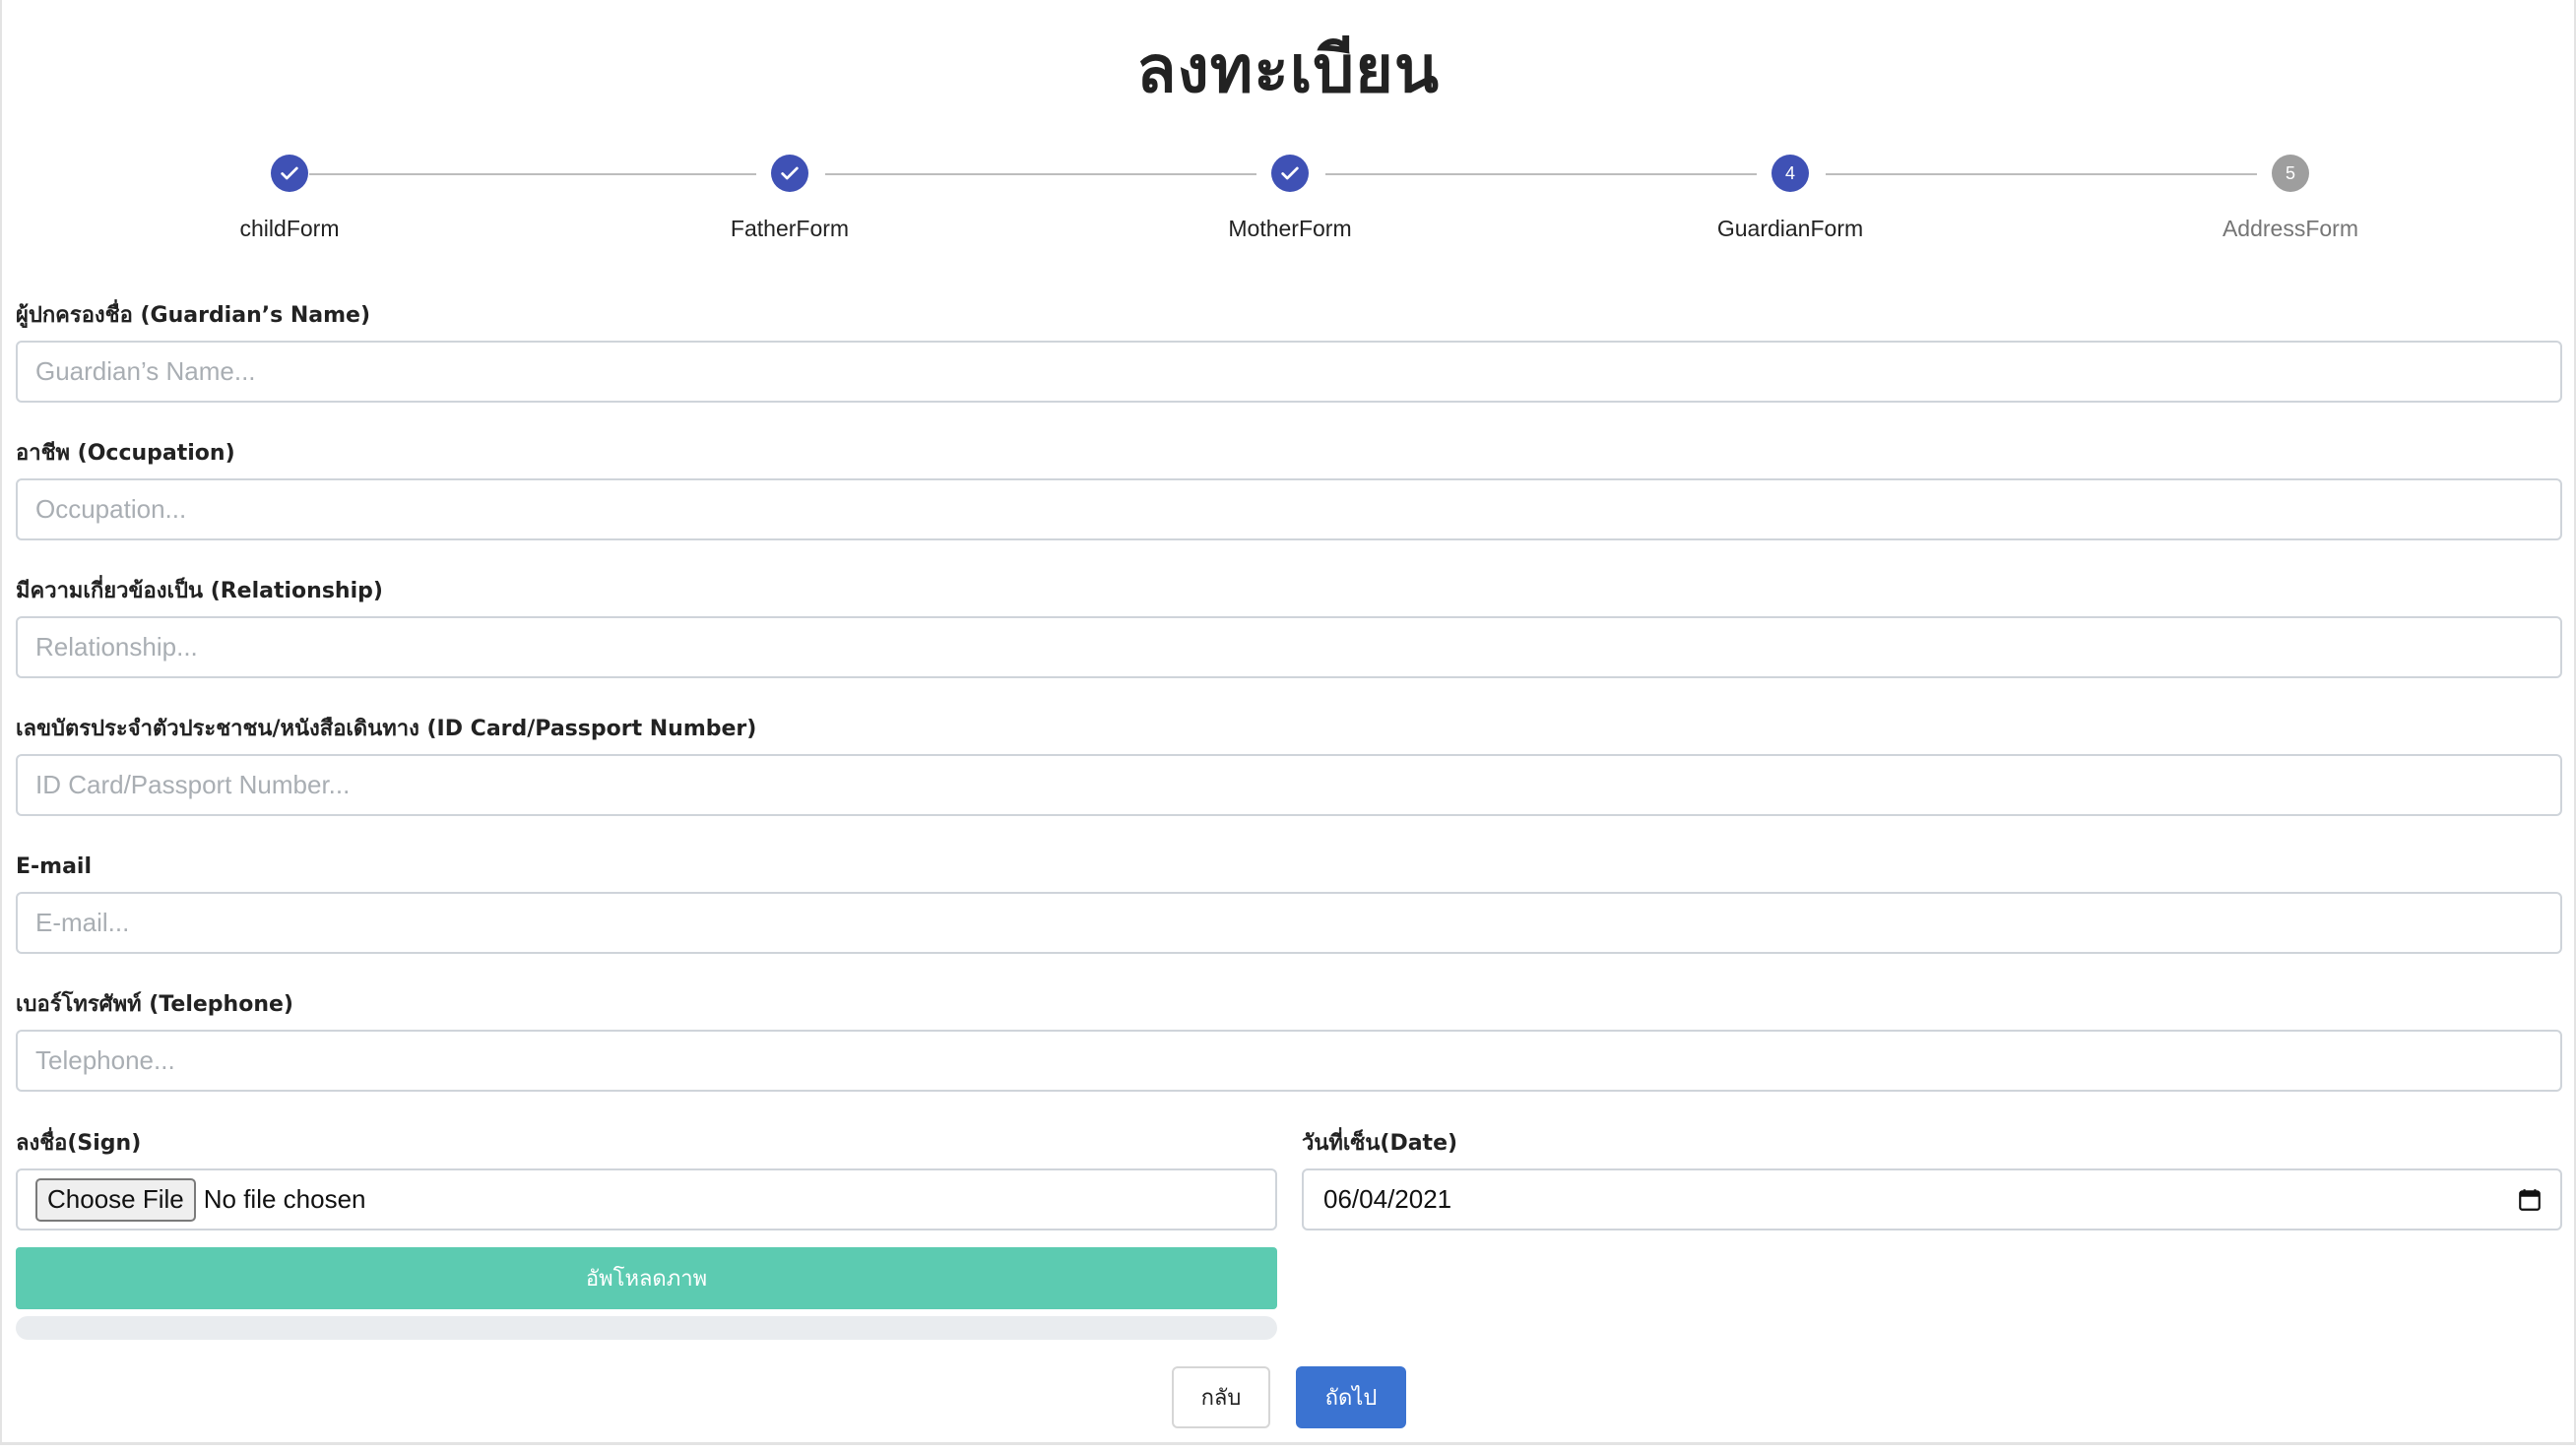 The image size is (2576, 1451). I want to click on next-button: ถัดไป, so click(1351, 1397).